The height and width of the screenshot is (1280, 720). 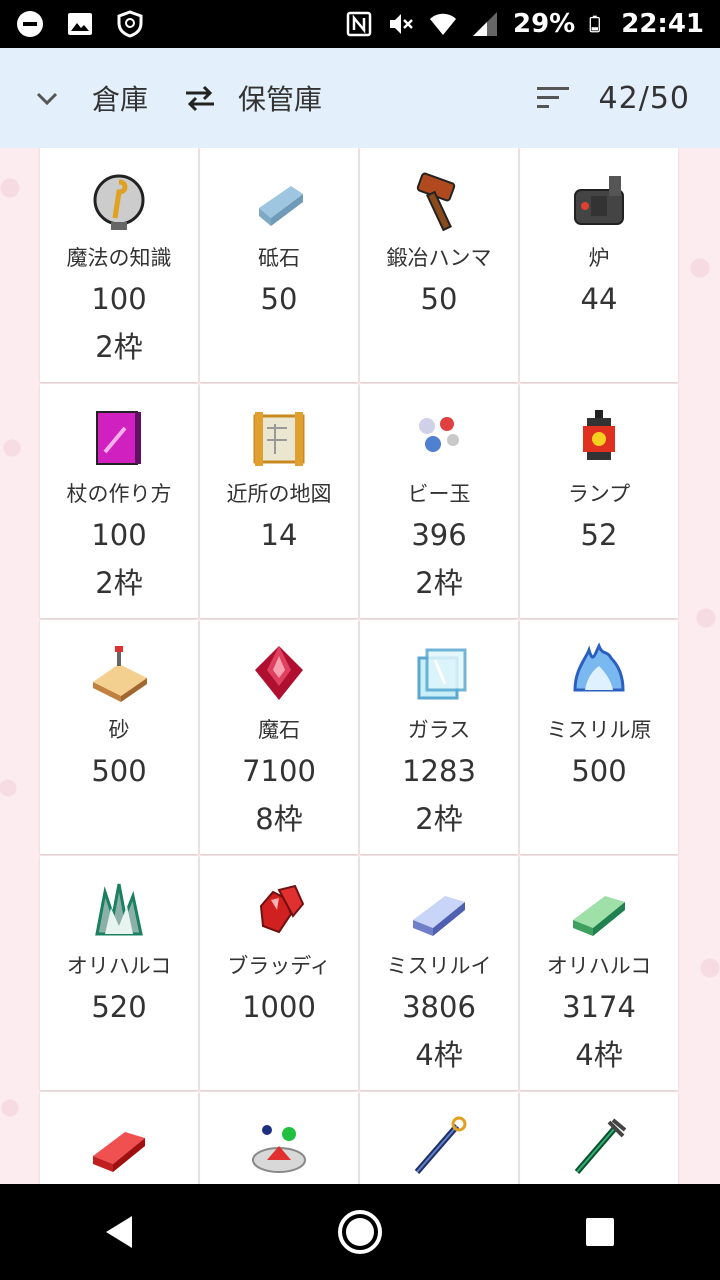 I want to click on item-name: ビー玉, so click(x=439, y=494).